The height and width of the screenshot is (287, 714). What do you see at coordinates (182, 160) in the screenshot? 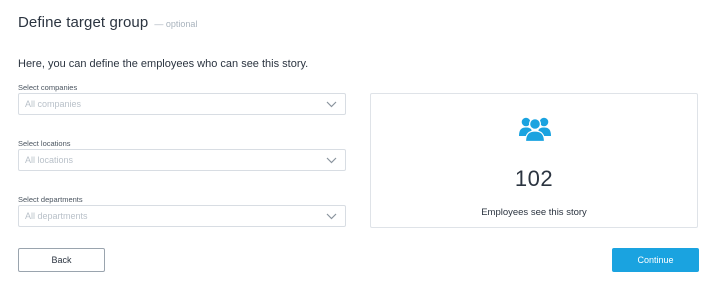
I see `locations-select: All locations` at bounding box center [182, 160].